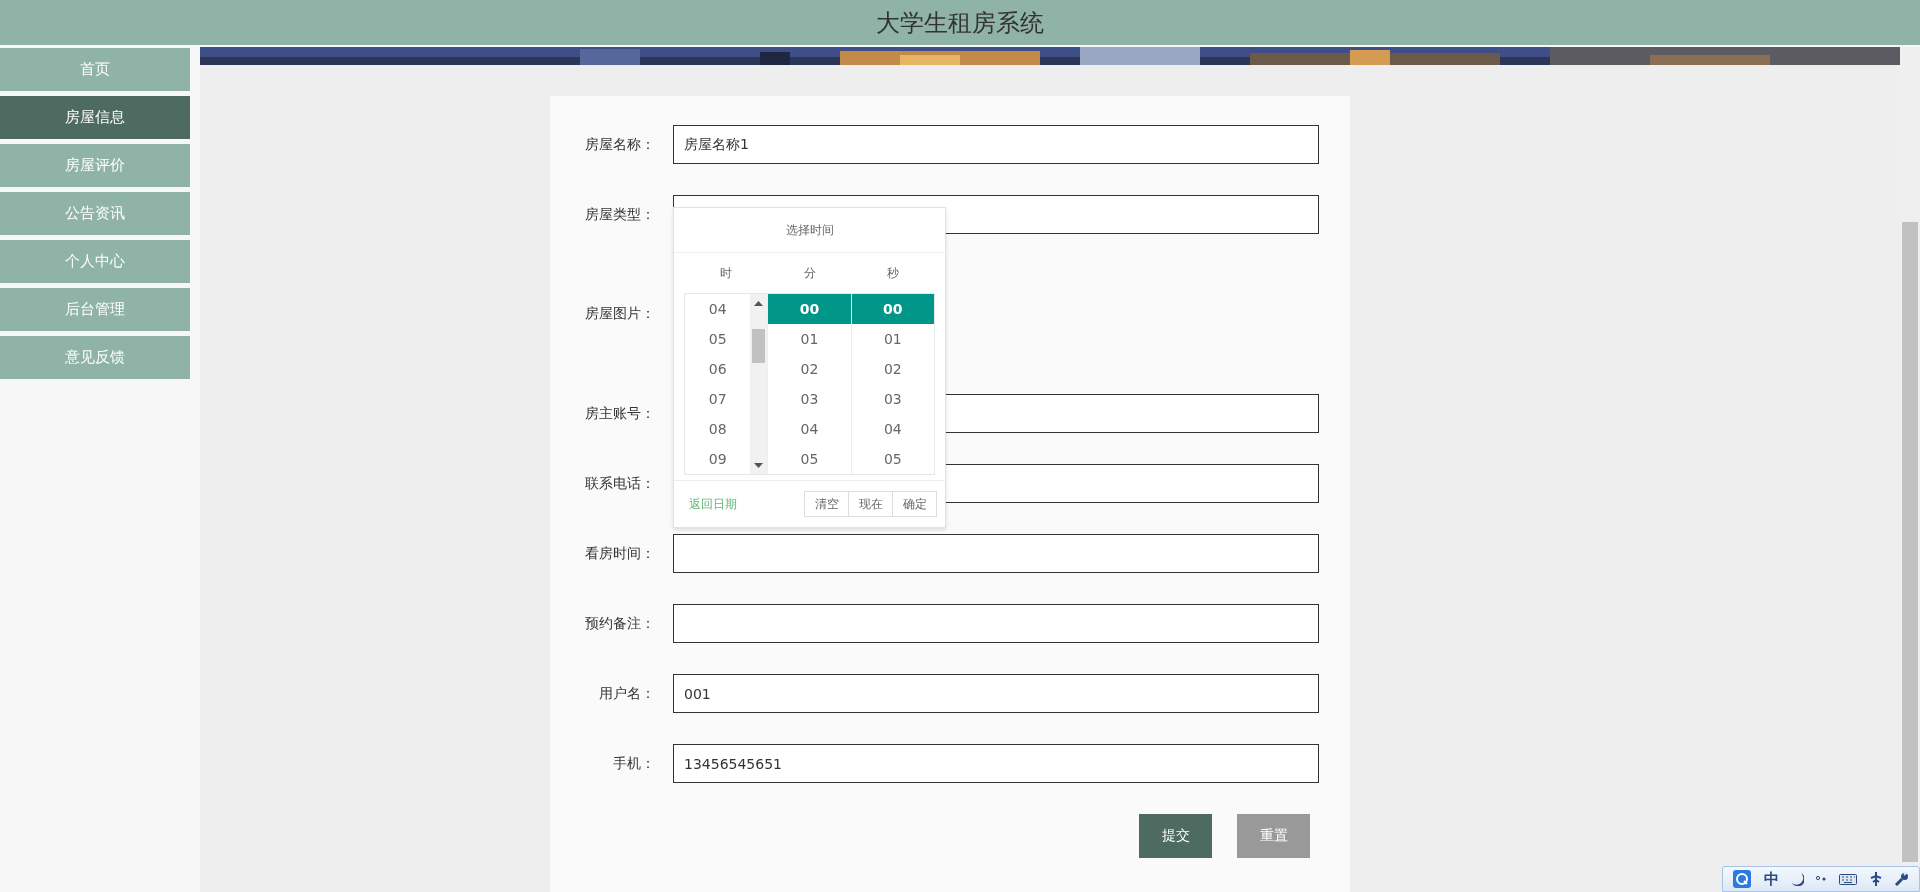 This screenshot has height=892, width=1920. Describe the element at coordinates (1797, 879) in the screenshot. I see `moon-icon` at that location.